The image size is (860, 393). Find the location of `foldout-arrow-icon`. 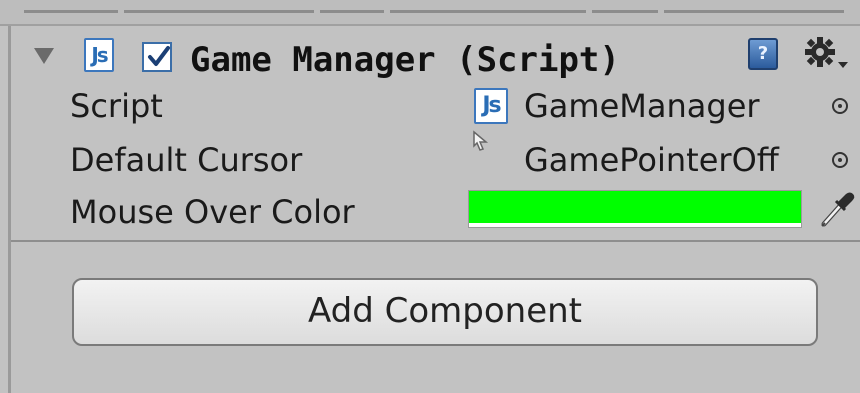

foldout-arrow-icon is located at coordinates (44, 56).